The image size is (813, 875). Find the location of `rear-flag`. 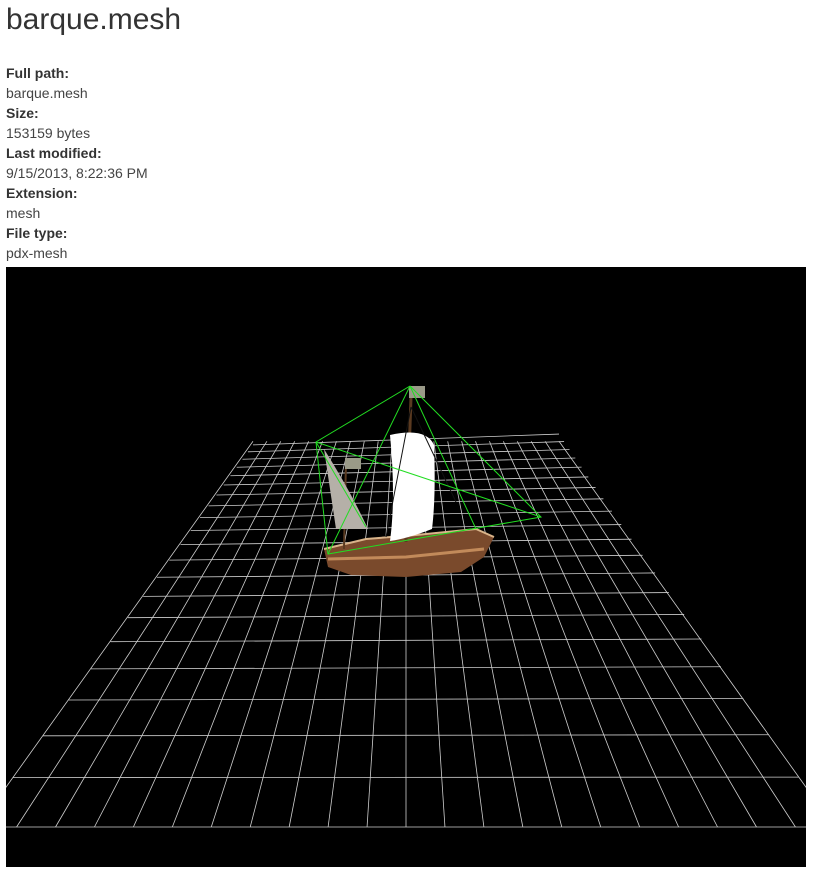

rear-flag is located at coordinates (353, 463).